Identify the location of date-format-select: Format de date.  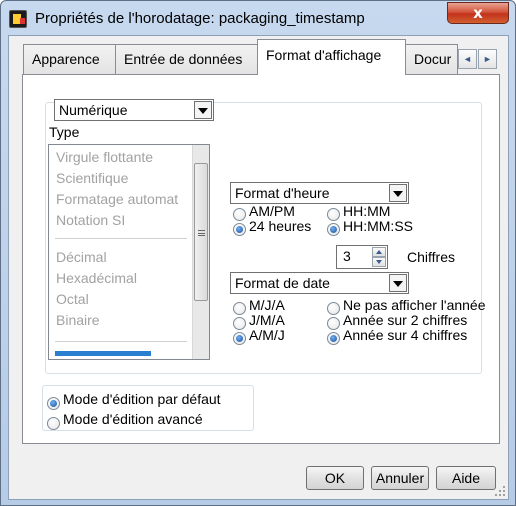
(319, 283).